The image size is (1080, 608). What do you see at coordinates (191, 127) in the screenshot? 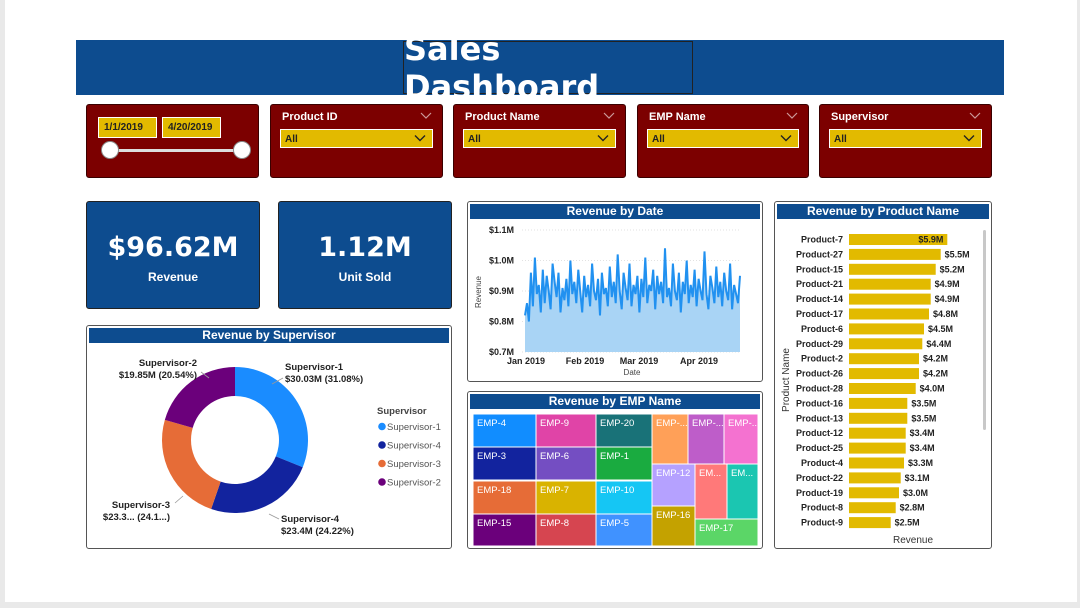
I see `end-date-input: 4/20/2019` at bounding box center [191, 127].